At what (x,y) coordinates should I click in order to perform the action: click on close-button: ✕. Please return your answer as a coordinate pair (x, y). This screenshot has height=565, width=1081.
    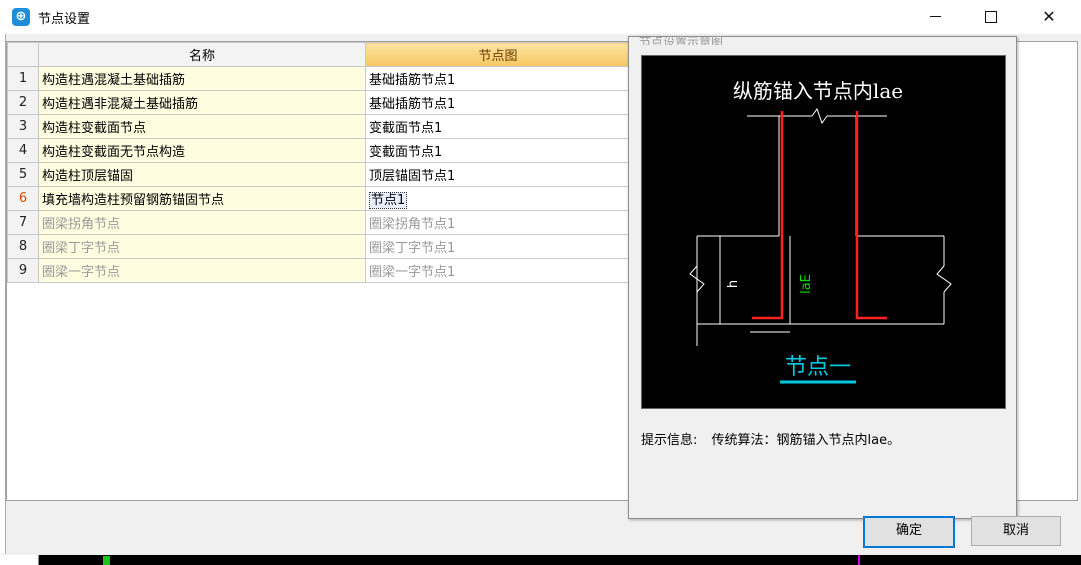
    Looking at the image, I should click on (1049, 17).